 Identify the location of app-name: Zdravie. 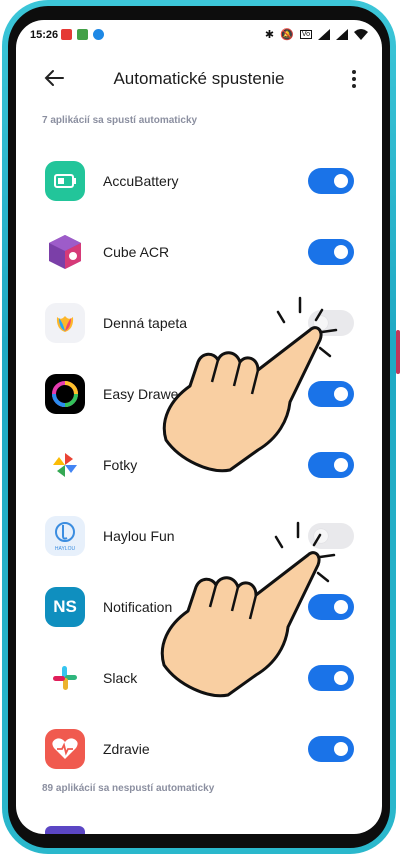
(126, 749).